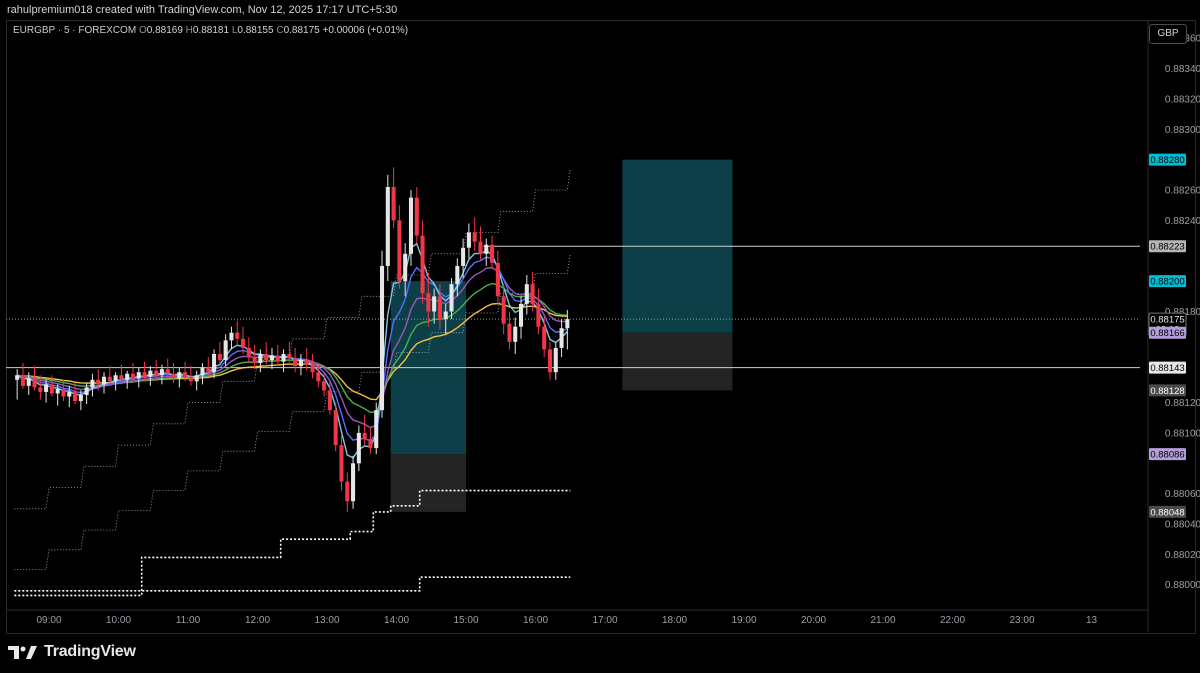 The width and height of the screenshot is (1200, 673). What do you see at coordinates (600, 655) in the screenshot?
I see `footer` at bounding box center [600, 655].